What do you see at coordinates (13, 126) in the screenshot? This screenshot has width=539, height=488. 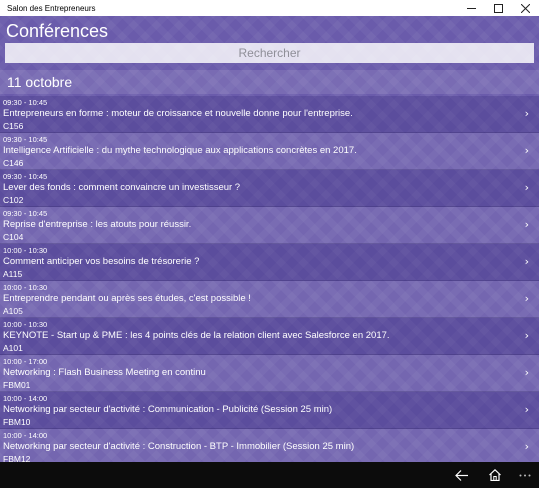 I see `session-room: C156` at bounding box center [13, 126].